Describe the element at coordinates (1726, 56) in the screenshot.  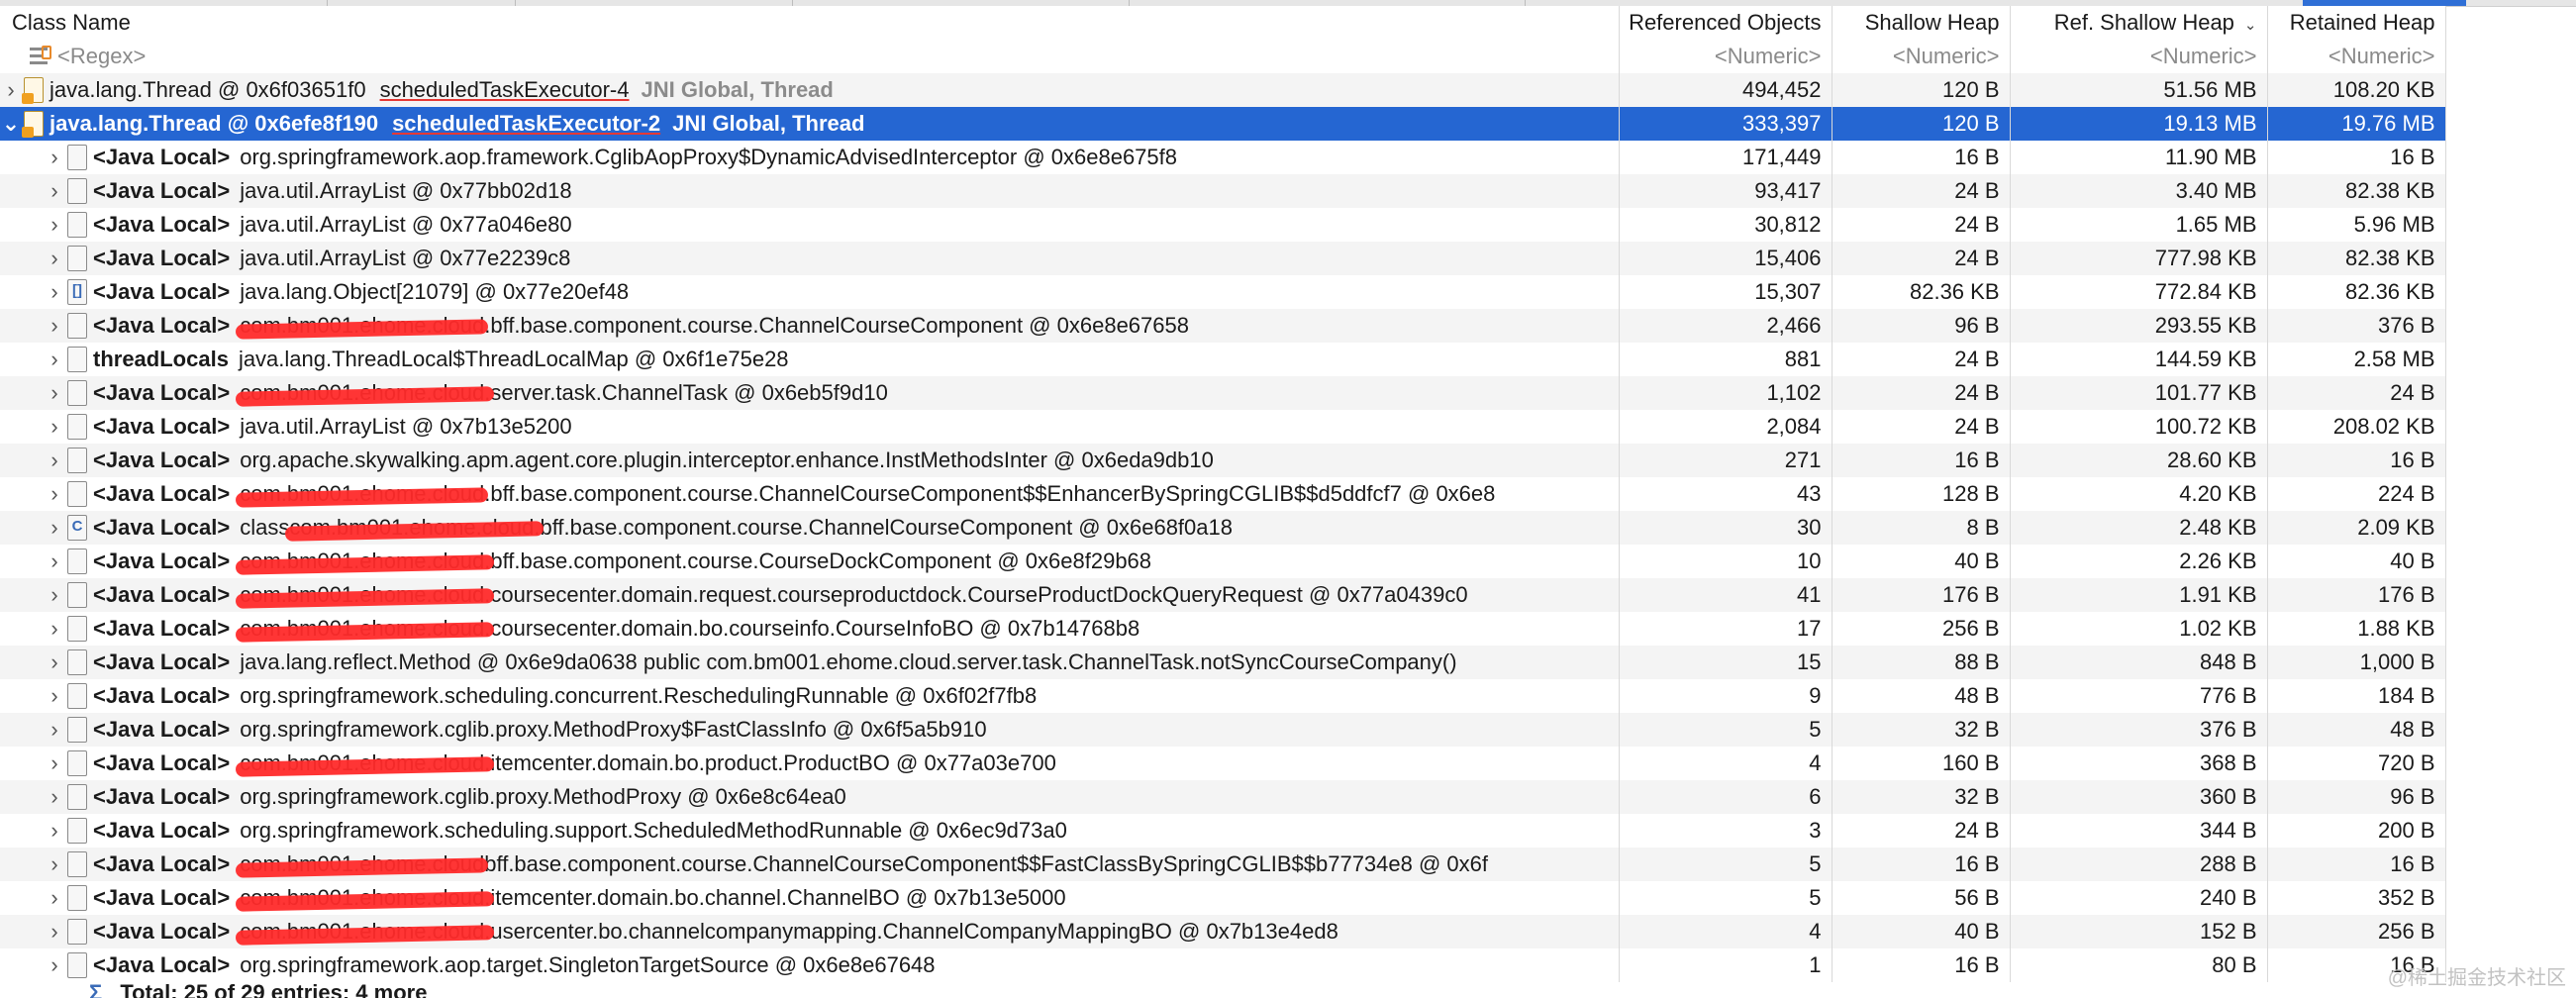
I see `numeric-filter-referenced-objects: <Numeric>` at that location.